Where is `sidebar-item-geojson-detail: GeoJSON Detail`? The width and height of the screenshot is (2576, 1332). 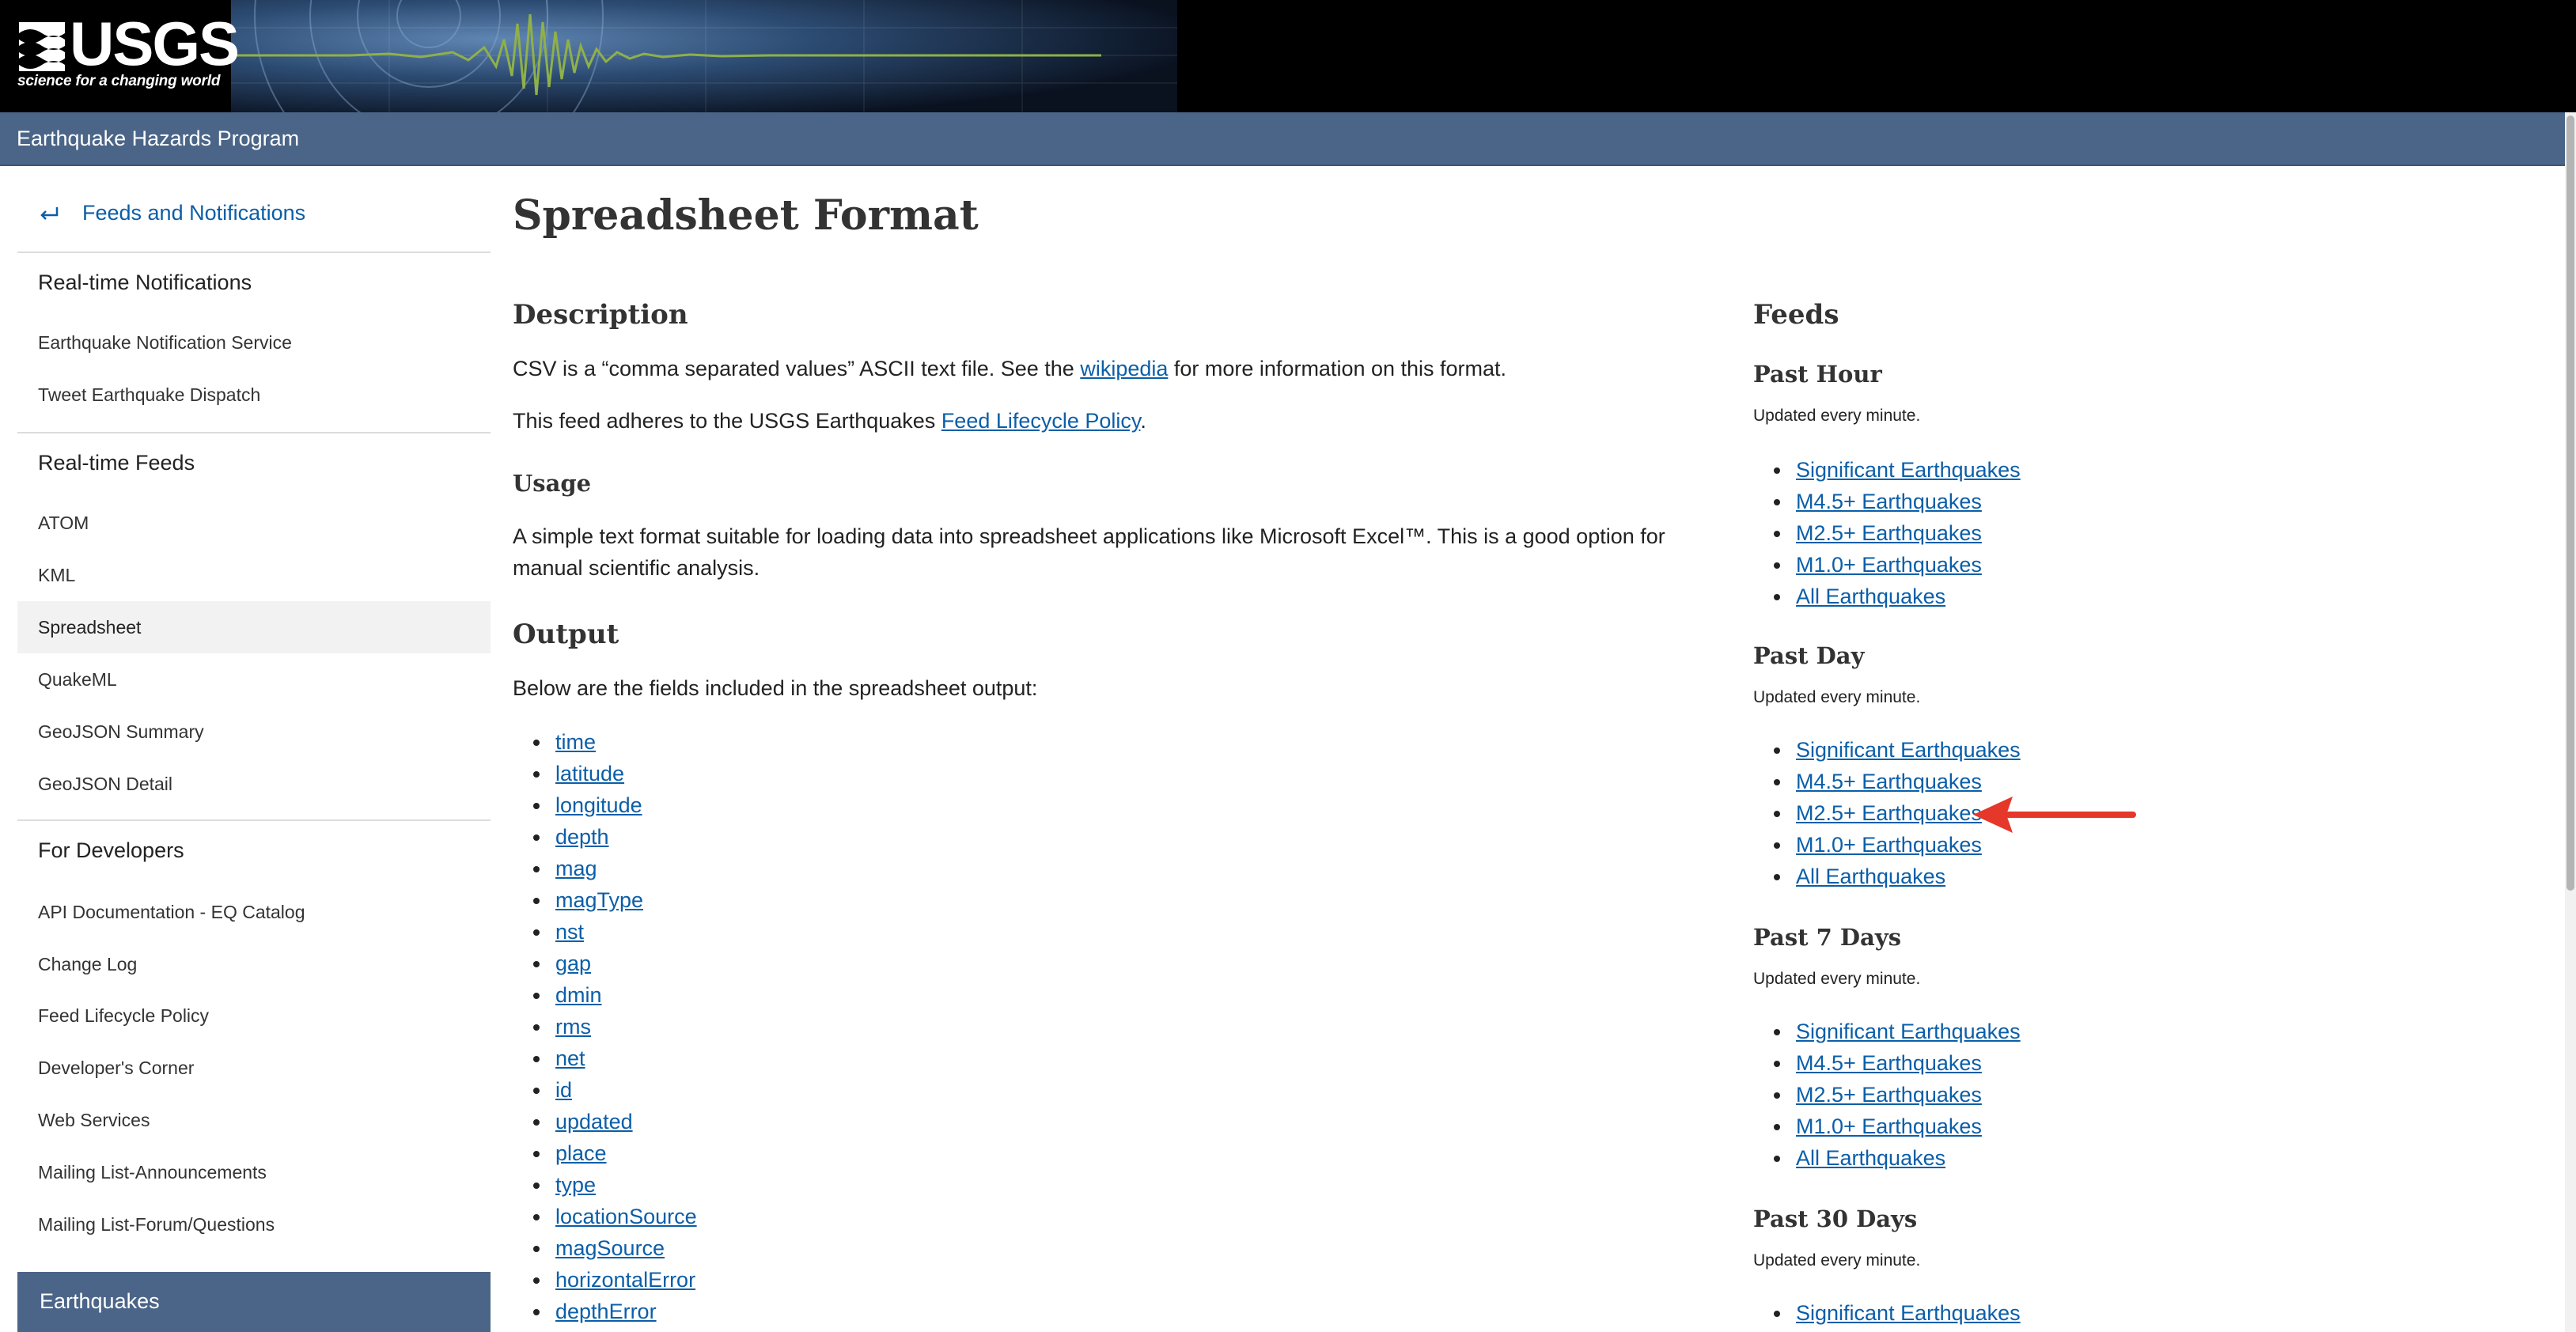
sidebar-item-geojson-detail: GeoJSON Detail is located at coordinates (254, 784).